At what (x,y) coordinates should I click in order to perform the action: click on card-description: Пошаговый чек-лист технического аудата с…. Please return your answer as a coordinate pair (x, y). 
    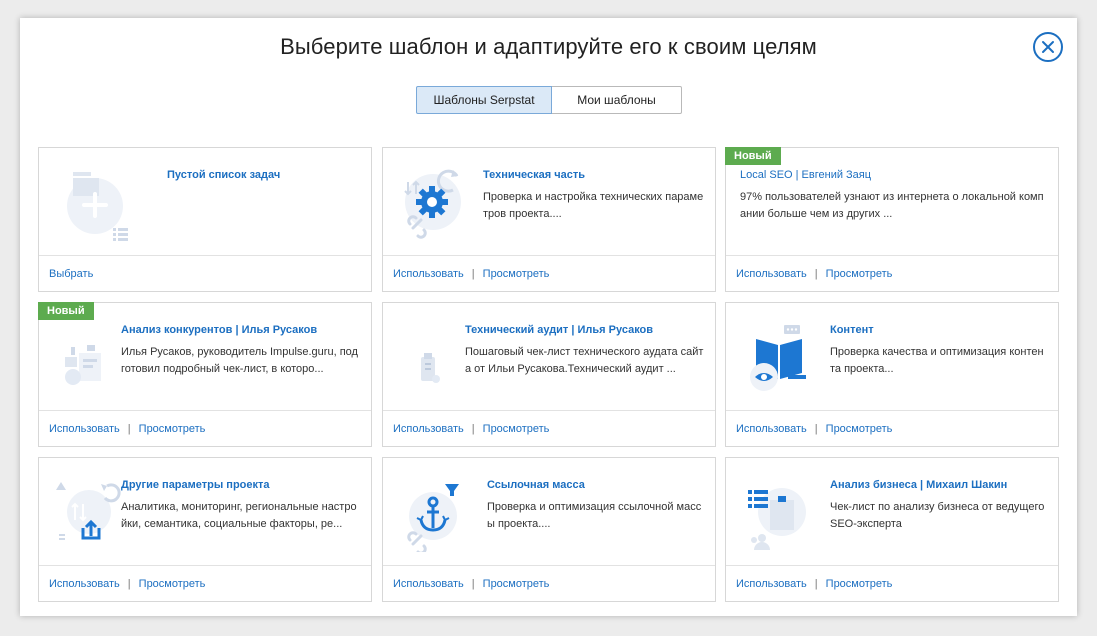
    Looking at the image, I should click on (584, 360).